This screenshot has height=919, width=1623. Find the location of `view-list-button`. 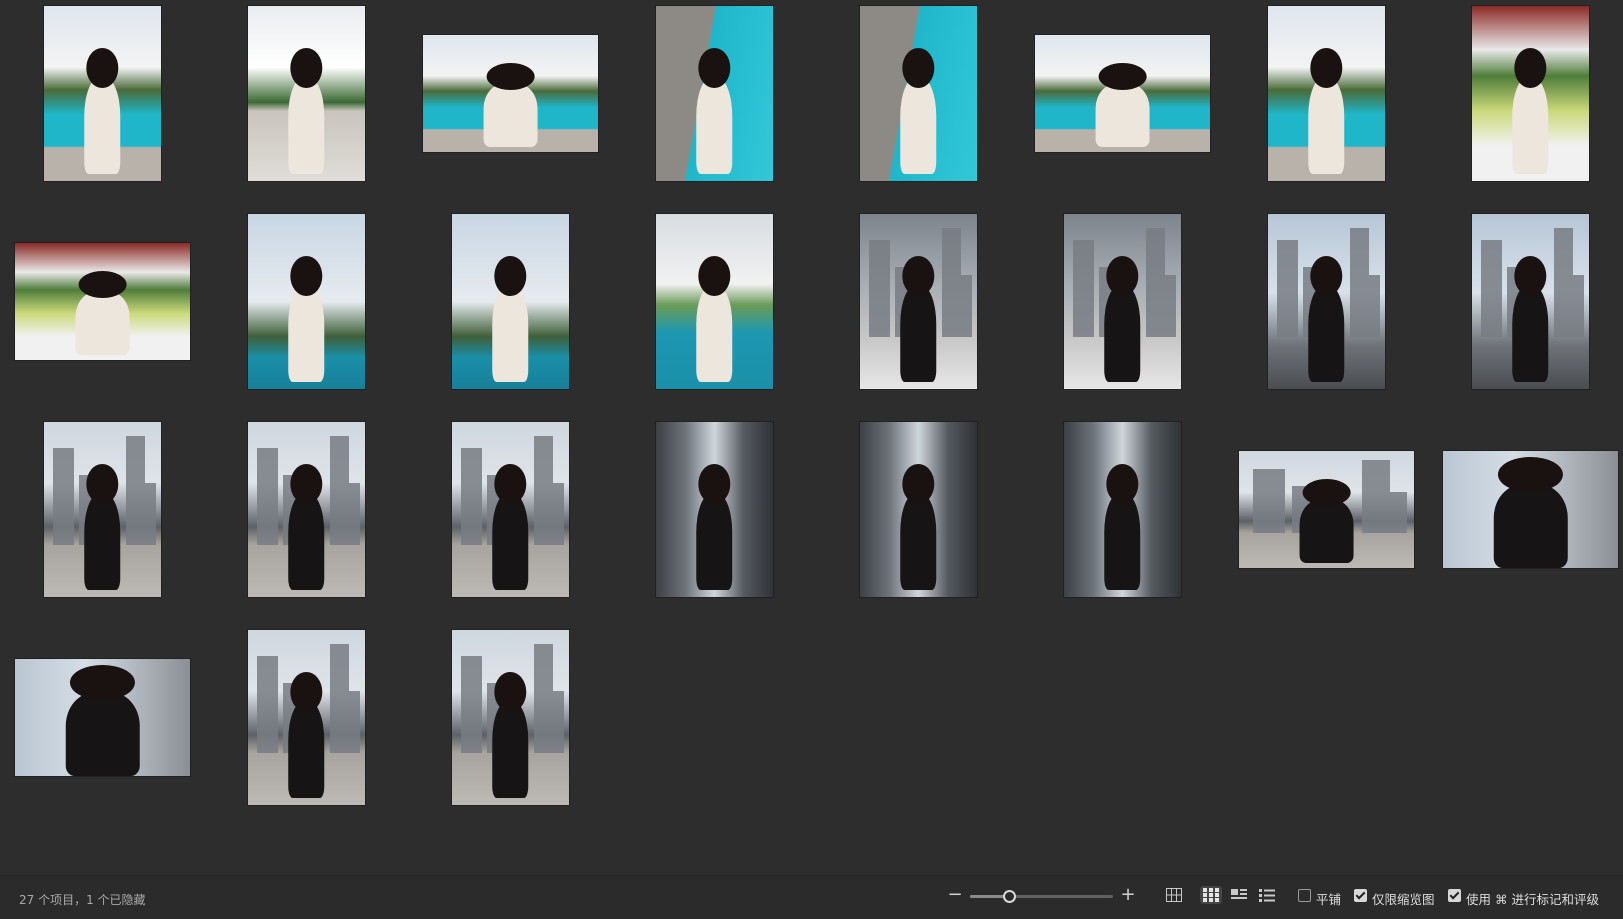

view-list-button is located at coordinates (1267, 895).